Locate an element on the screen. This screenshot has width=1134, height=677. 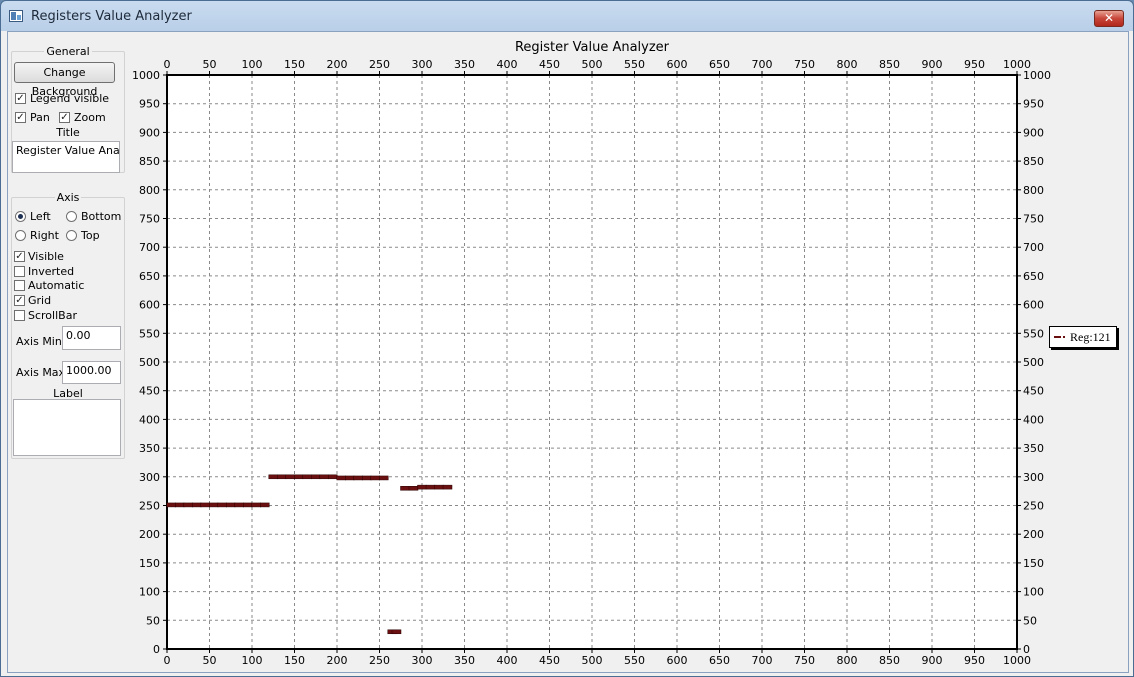
axis-left-label: Left is located at coordinates (40, 216).